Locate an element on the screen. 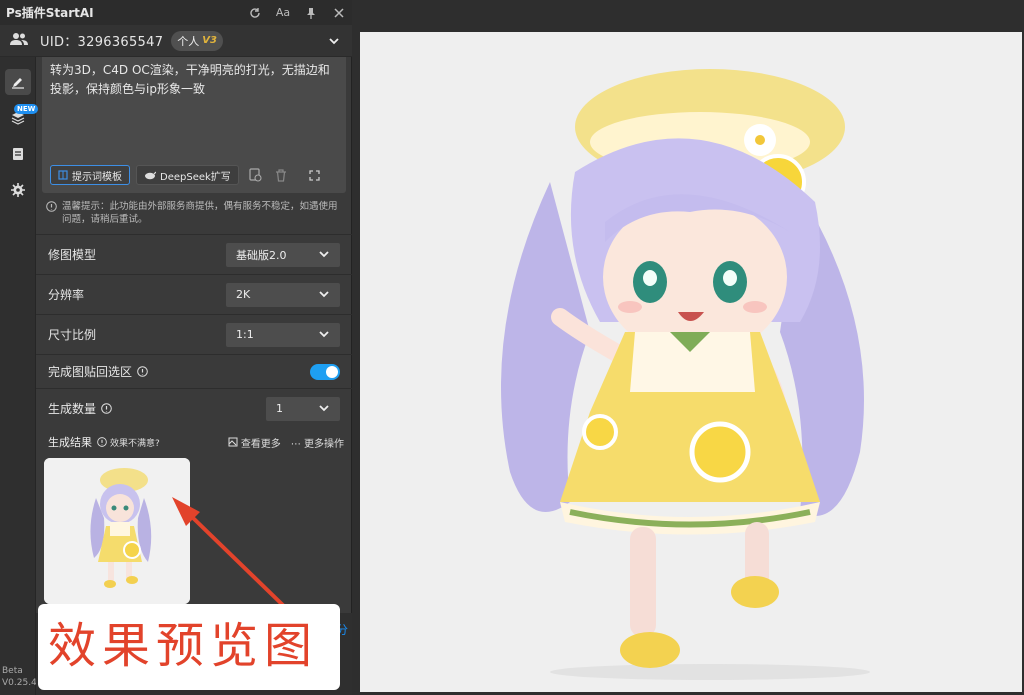 This screenshot has height=695, width=1024. pencil-icon is located at coordinates (18, 83).